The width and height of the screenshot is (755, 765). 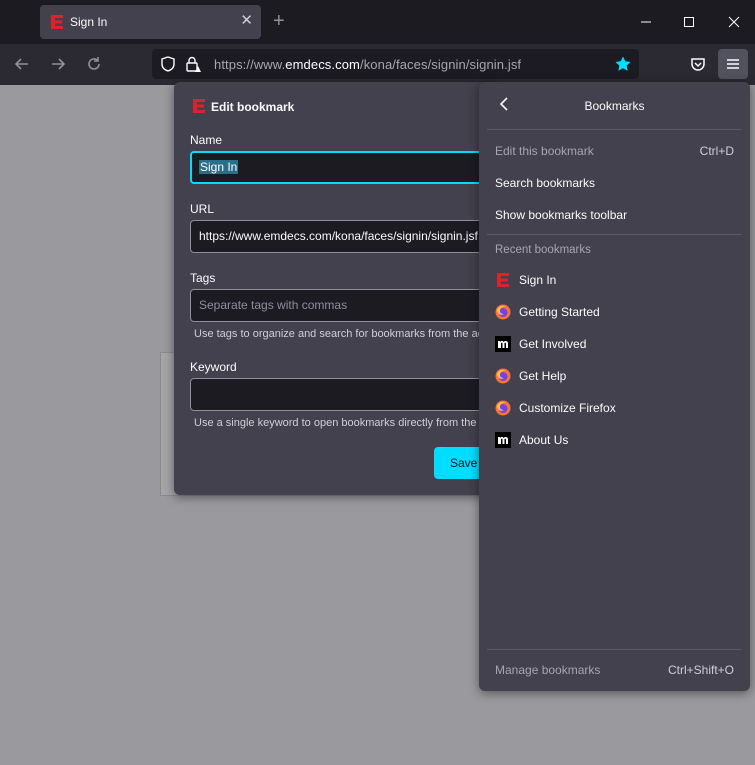 I want to click on search-bookmarks-item: Search bookmarks, so click(x=614, y=183).